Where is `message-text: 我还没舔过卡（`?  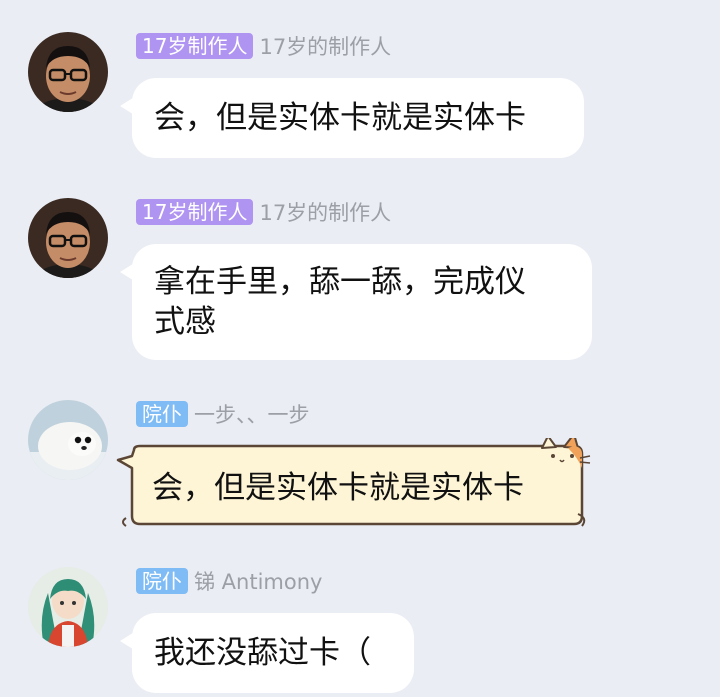 message-text: 我还没舔过卡（ is located at coordinates (262, 653).